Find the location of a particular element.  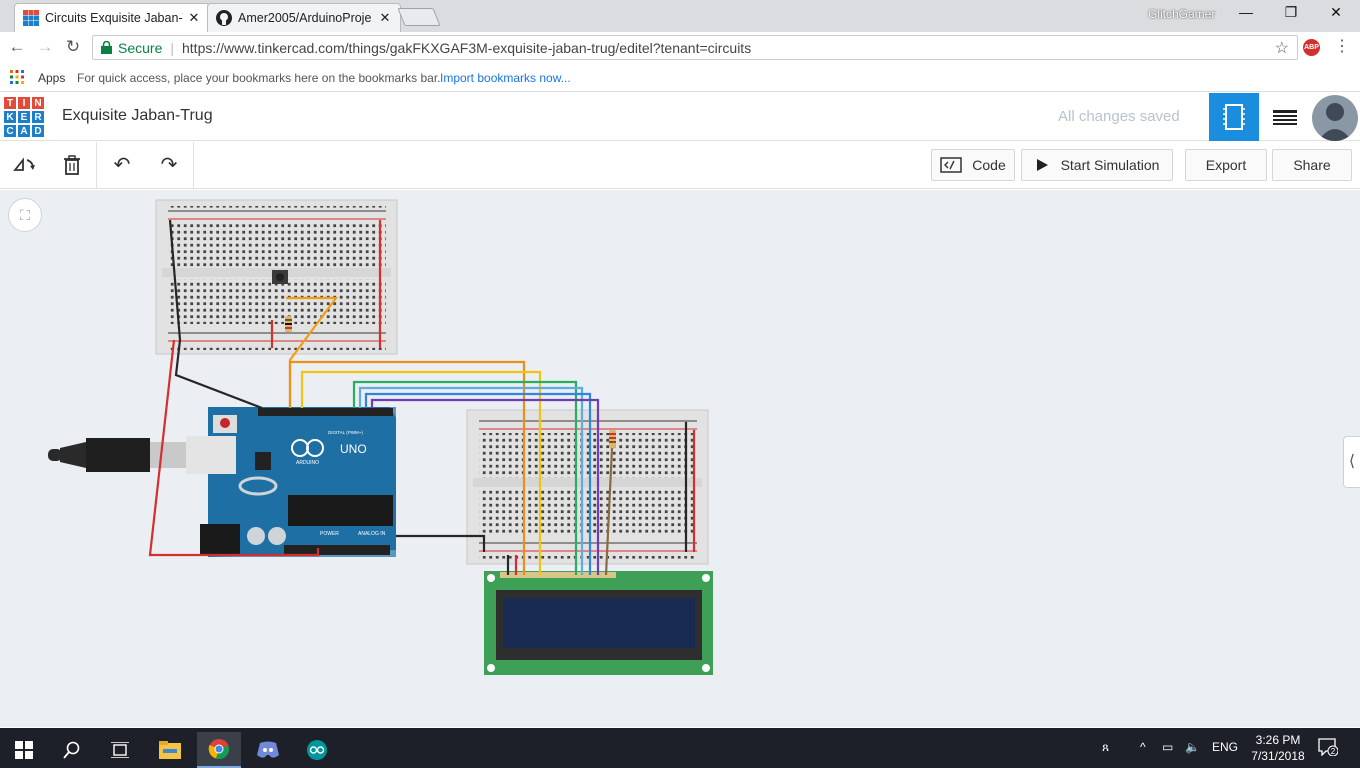

share-label: Share is located at coordinates (1312, 165).